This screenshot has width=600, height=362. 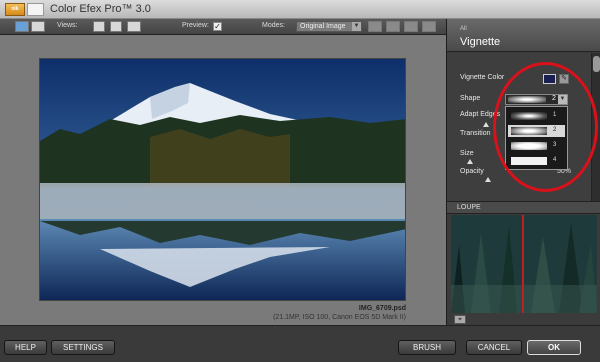 I want to click on adapt-edges-label: Adapt Edges, so click(x=480, y=114).